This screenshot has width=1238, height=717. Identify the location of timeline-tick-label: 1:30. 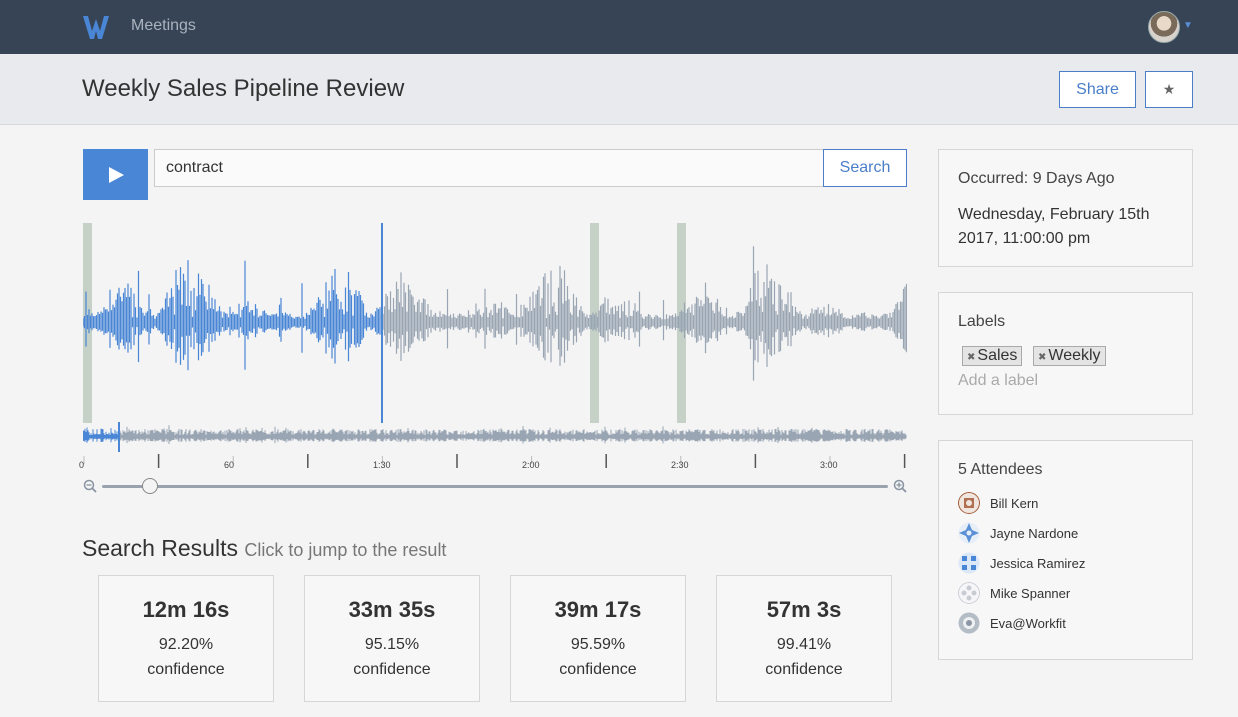
(382, 465).